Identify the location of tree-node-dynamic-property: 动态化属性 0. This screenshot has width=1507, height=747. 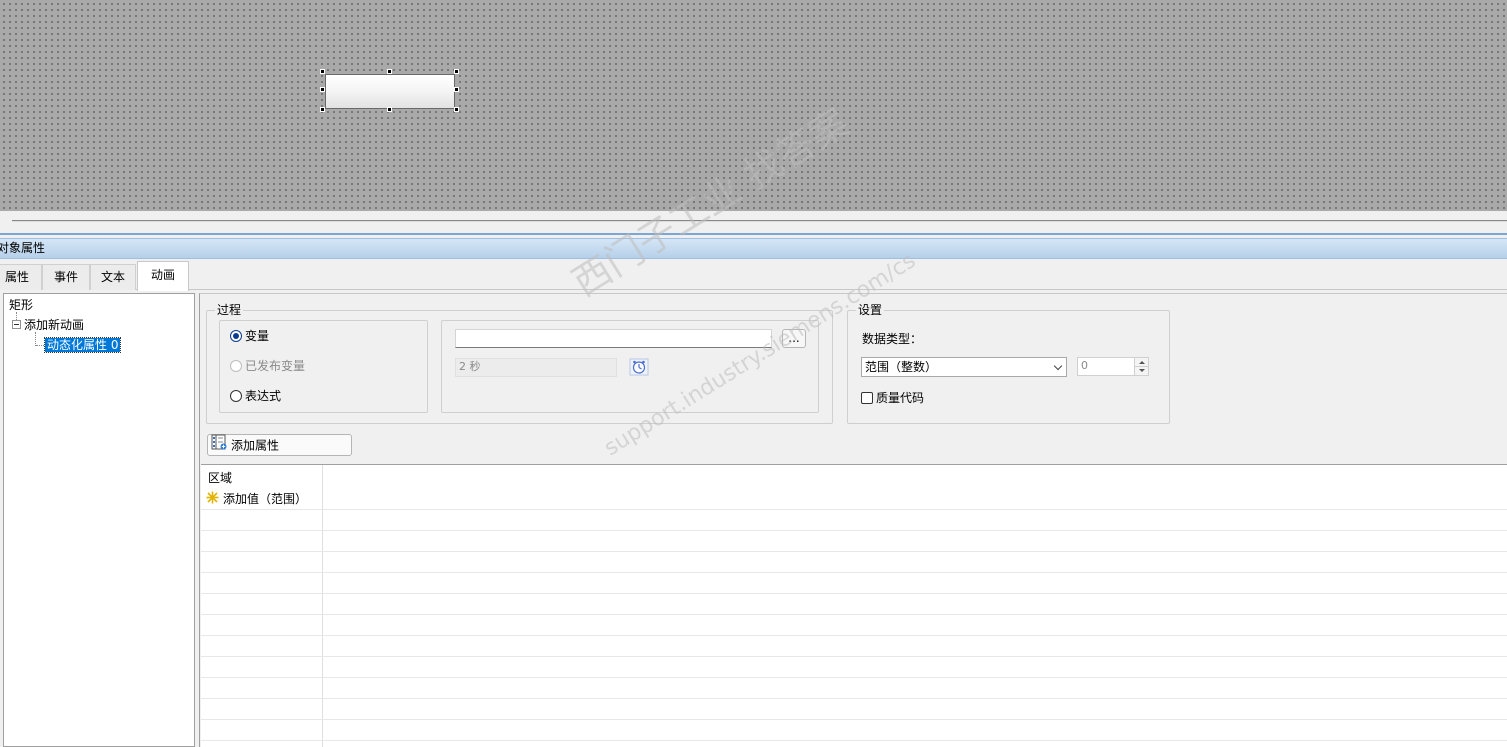
(82, 345).